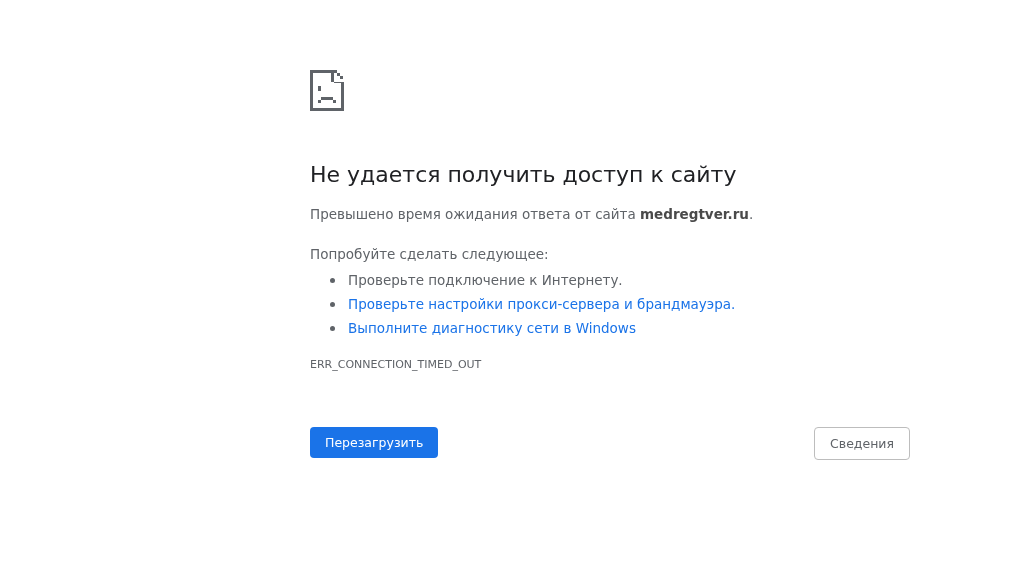  I want to click on suggestions-intro: Попробуйте сделать следующее:, so click(430, 254).